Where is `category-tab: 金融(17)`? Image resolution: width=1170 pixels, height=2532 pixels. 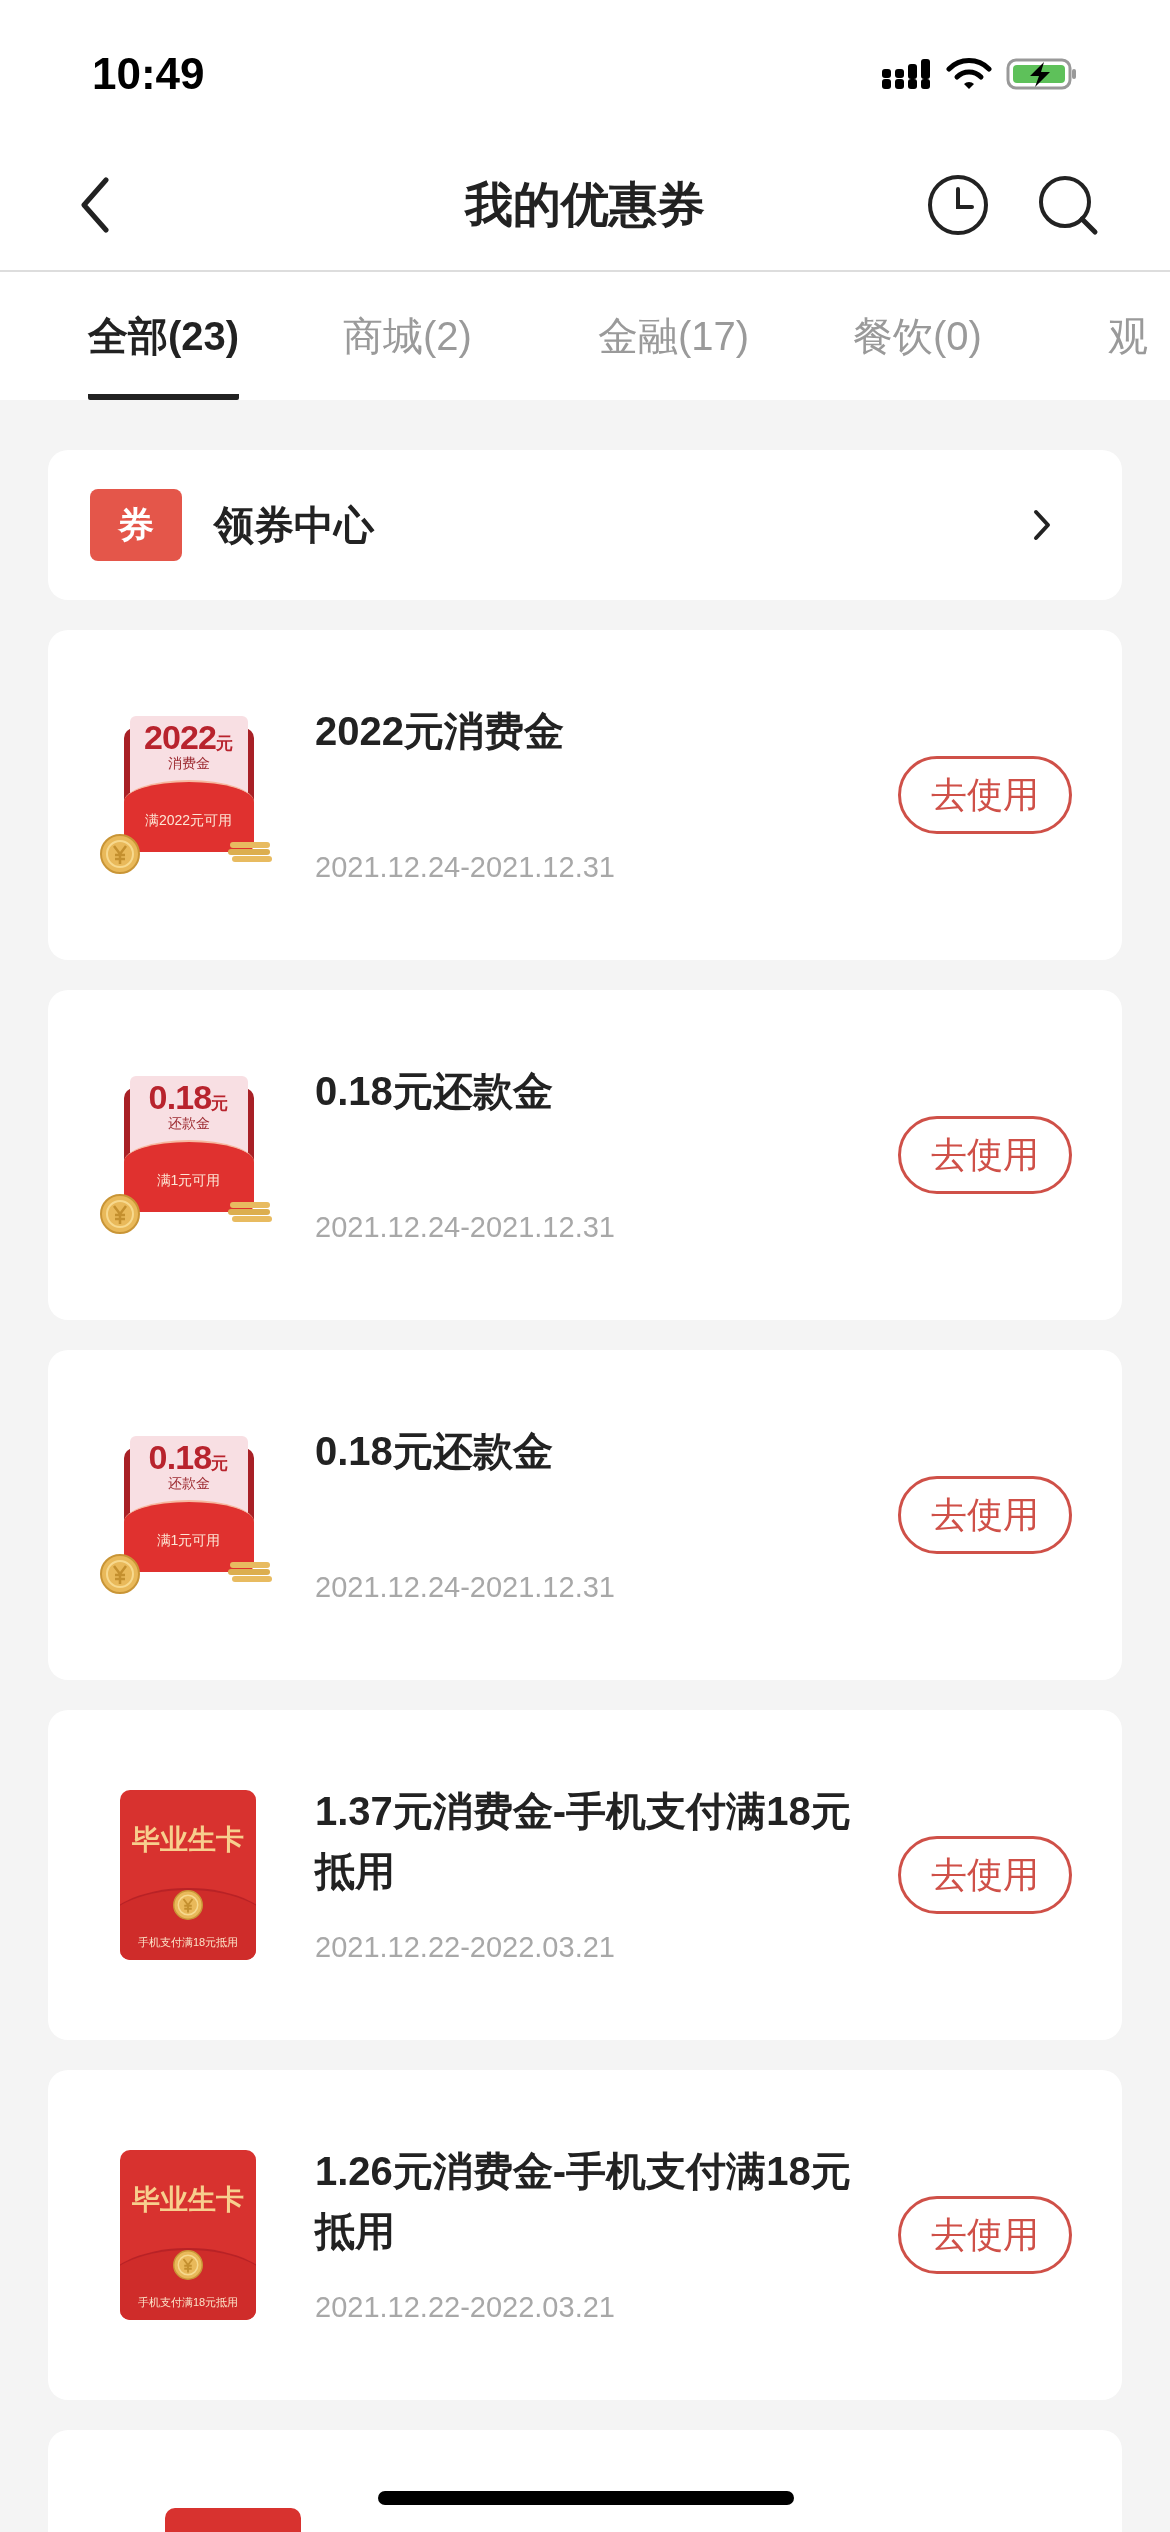
category-tab: 金融(17) is located at coordinates (674, 336).